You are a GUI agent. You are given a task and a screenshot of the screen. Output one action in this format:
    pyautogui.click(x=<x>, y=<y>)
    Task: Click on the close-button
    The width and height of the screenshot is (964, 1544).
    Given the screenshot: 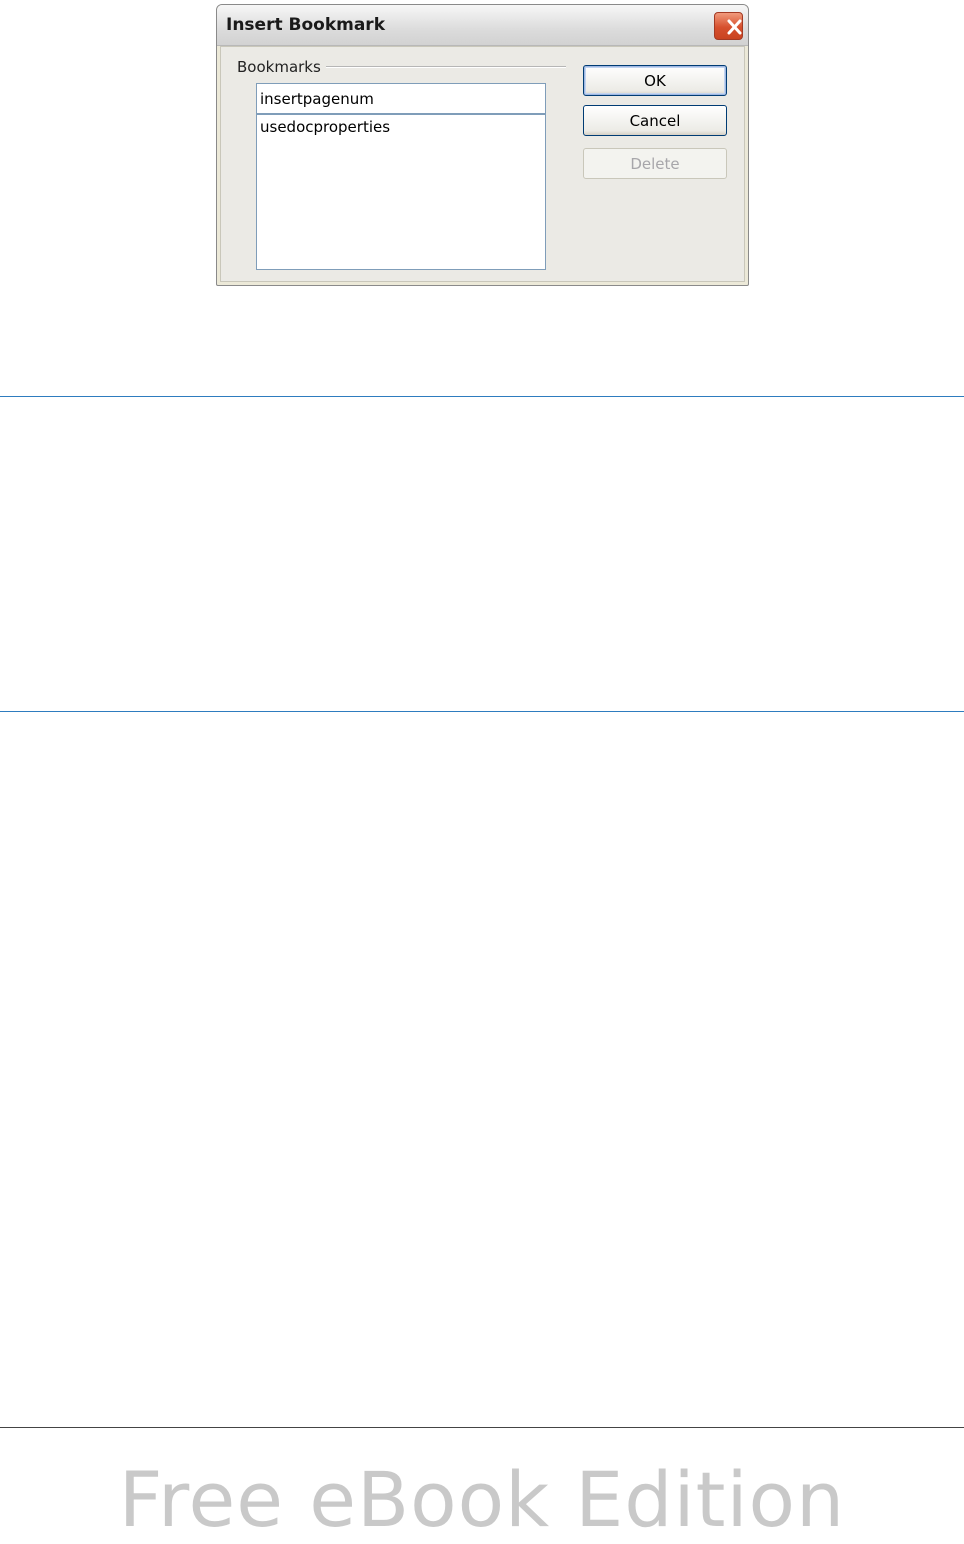 What is the action you would take?
    pyautogui.click(x=728, y=26)
    